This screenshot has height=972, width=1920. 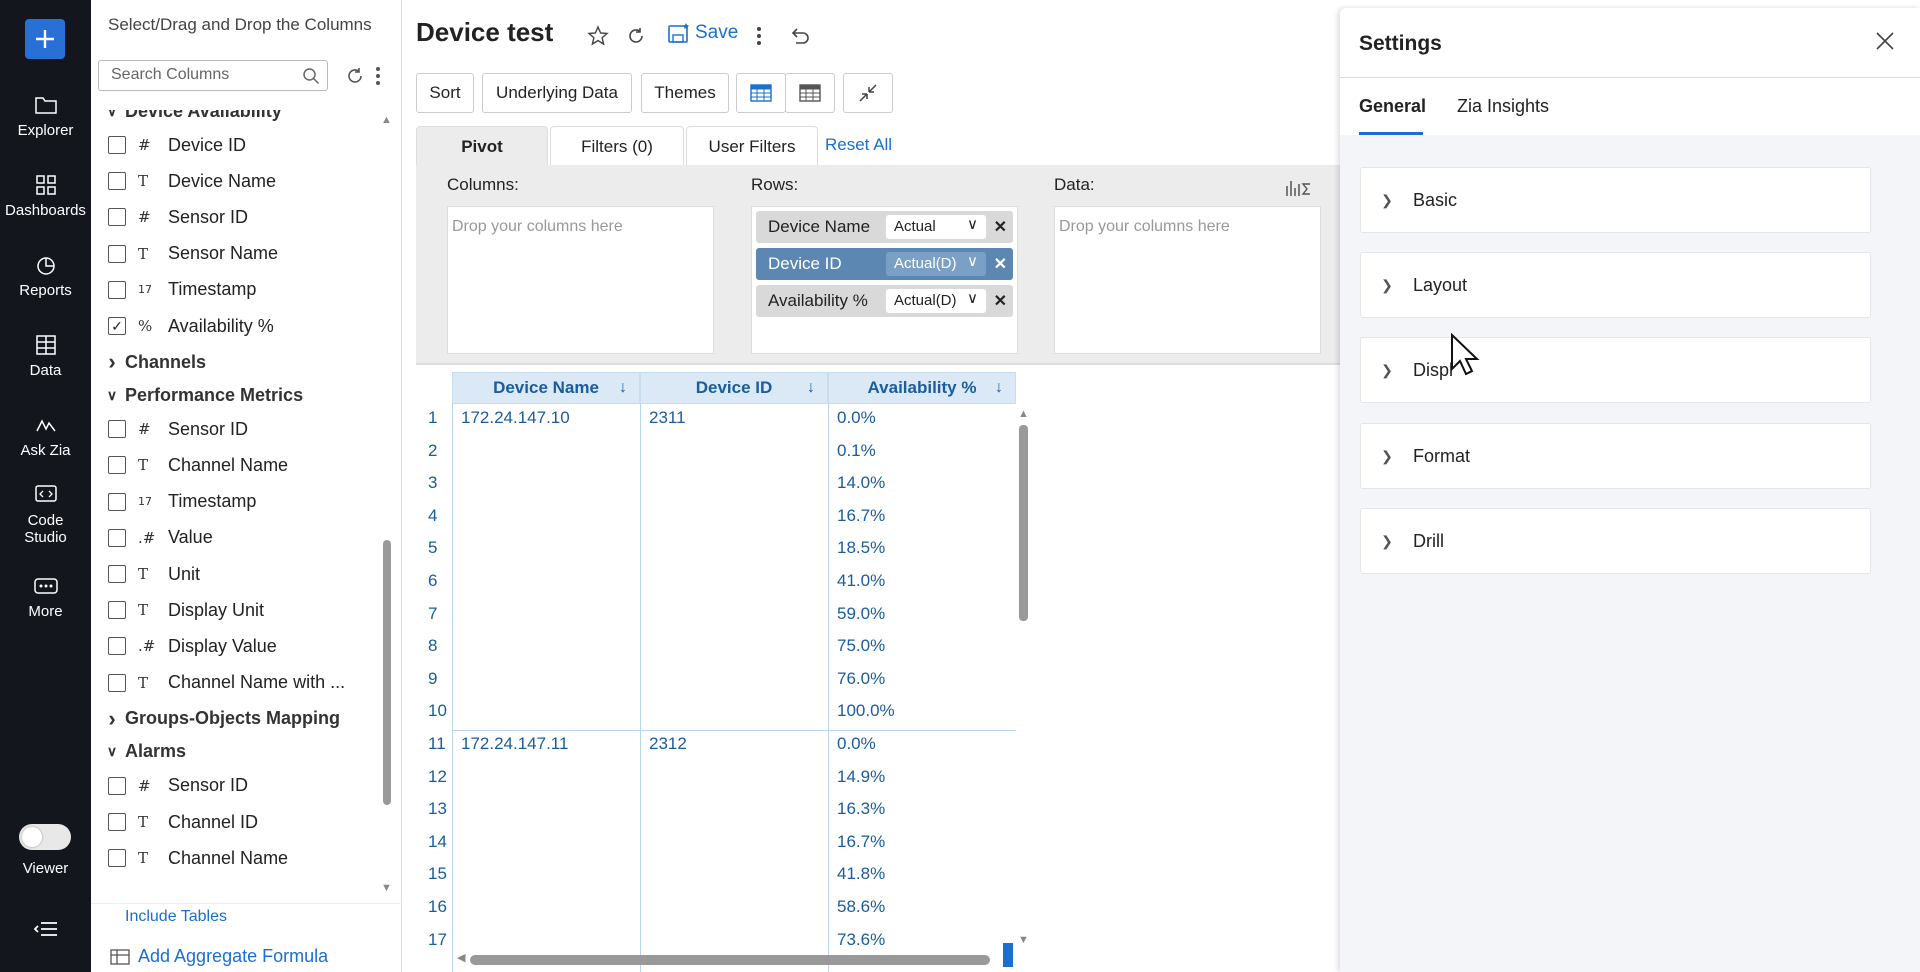 I want to click on column-group-0: ∨ Device Availability, so click(x=236, y=118).